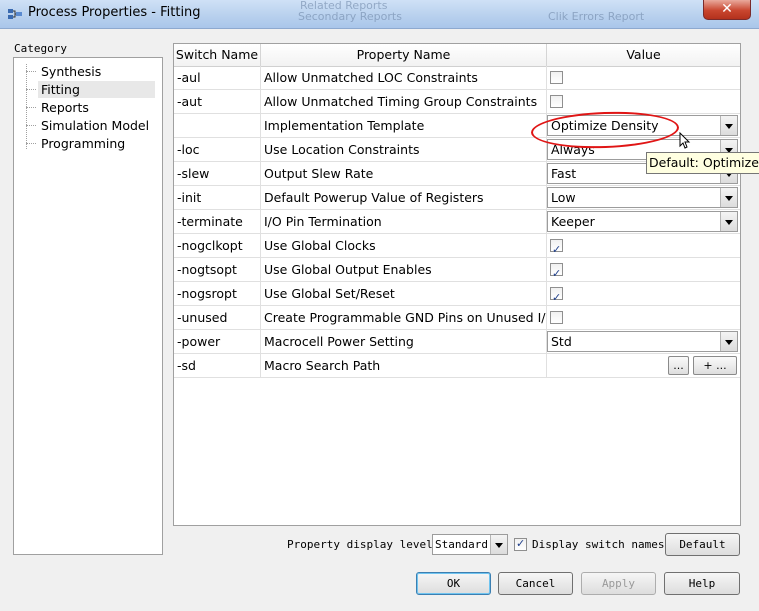  Describe the element at coordinates (461, 544) in the screenshot. I see `display-level-value: Standard` at that location.